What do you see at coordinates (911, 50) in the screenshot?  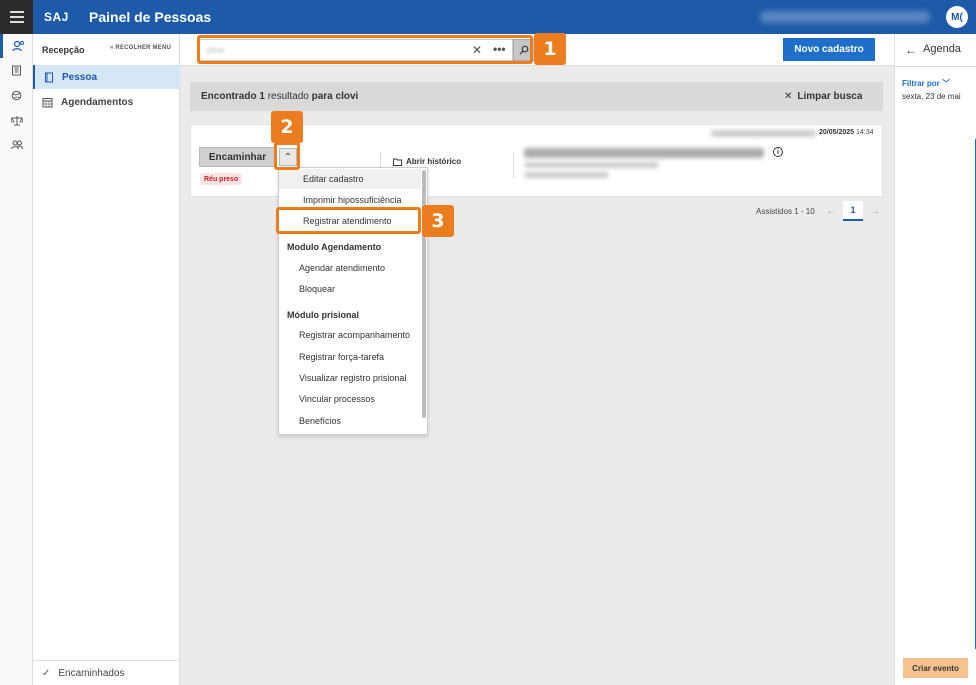 I see `arrow-left-icon: ←` at bounding box center [911, 50].